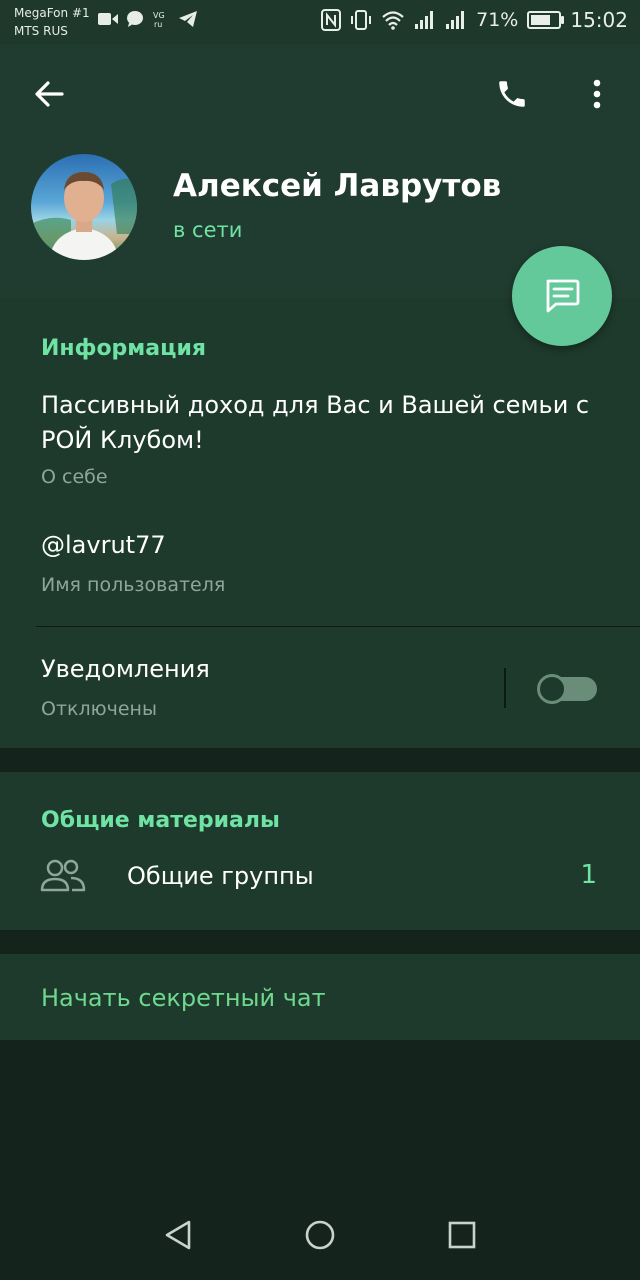  What do you see at coordinates (474, 20) in the screenshot?
I see `system-status: 71% 15:02` at bounding box center [474, 20].